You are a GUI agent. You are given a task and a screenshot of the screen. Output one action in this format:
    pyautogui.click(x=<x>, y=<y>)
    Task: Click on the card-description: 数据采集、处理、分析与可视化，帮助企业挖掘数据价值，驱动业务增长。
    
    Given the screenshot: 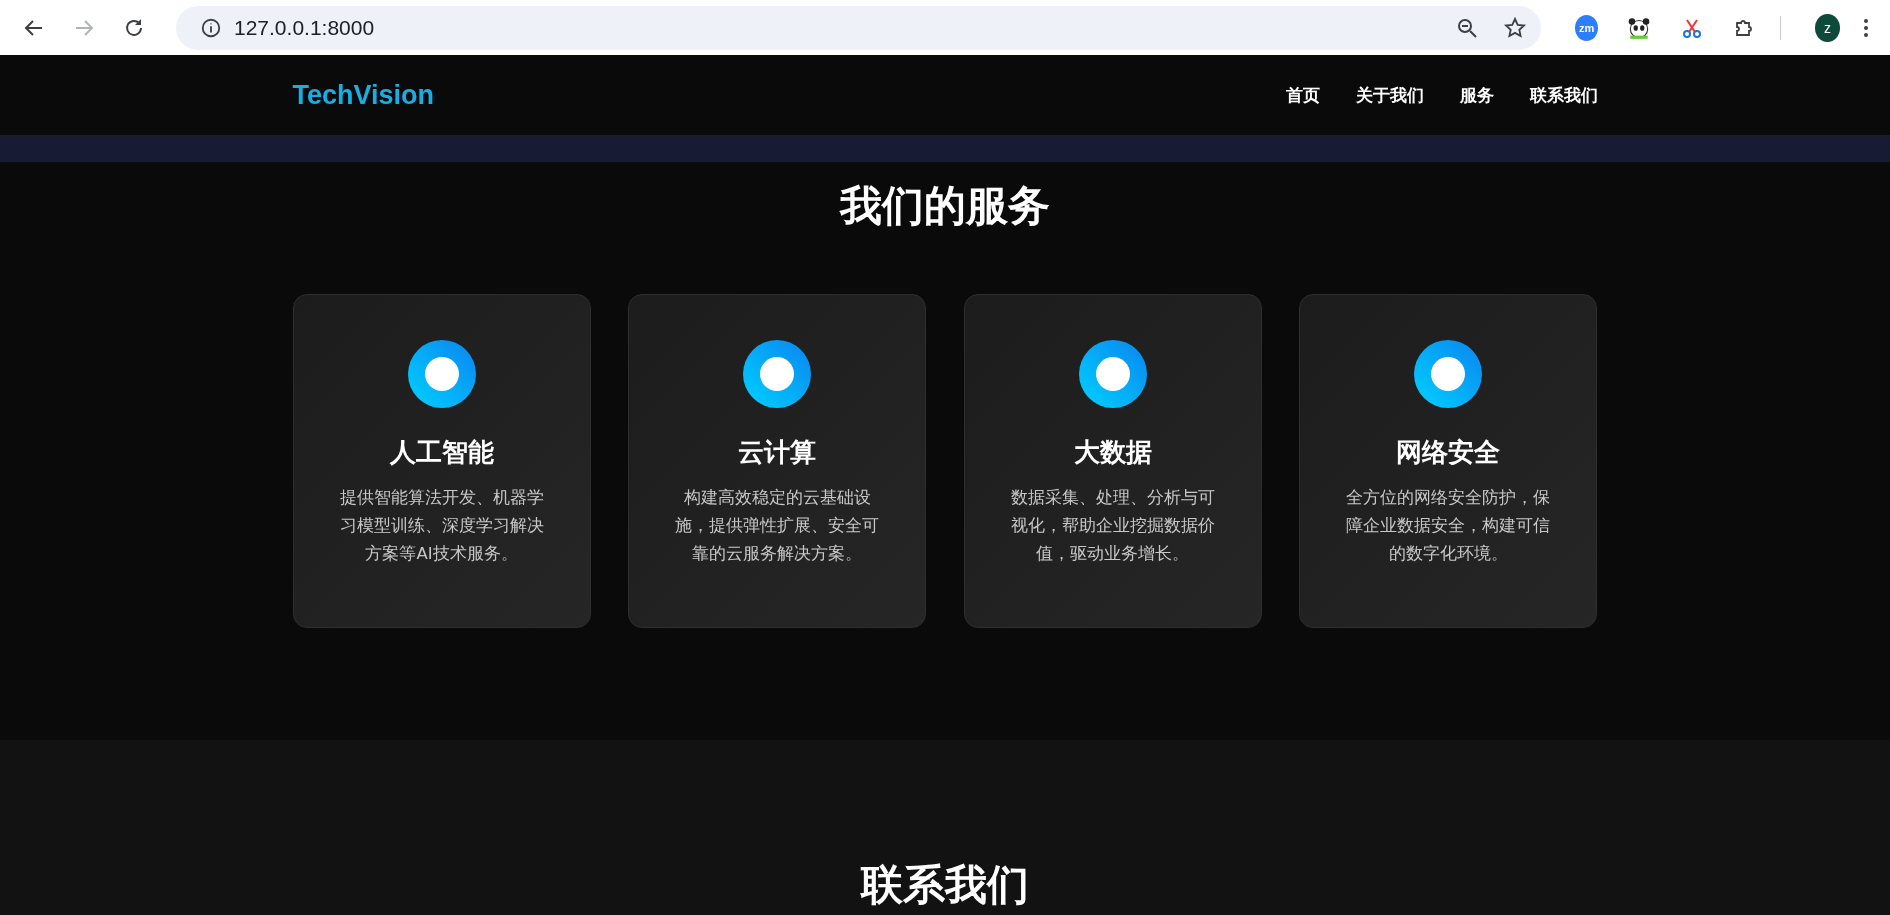 What is the action you would take?
    pyautogui.click(x=1112, y=526)
    